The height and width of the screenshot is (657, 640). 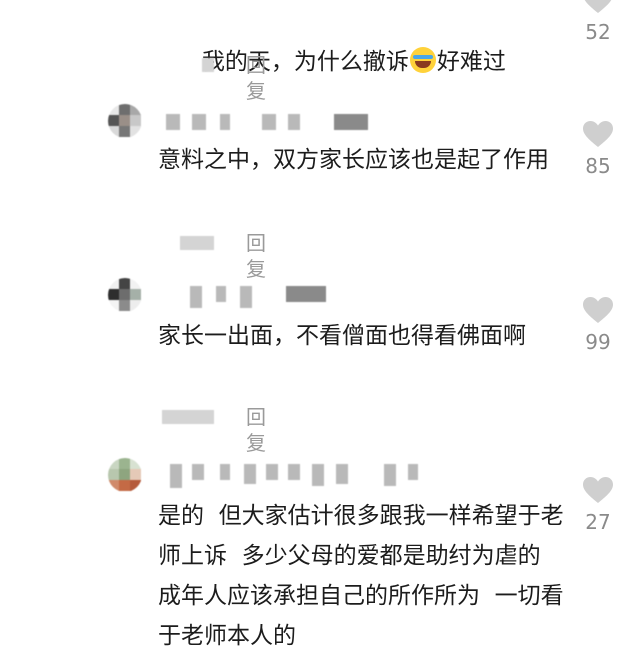 I want to click on like-button: 52, so click(x=598, y=22).